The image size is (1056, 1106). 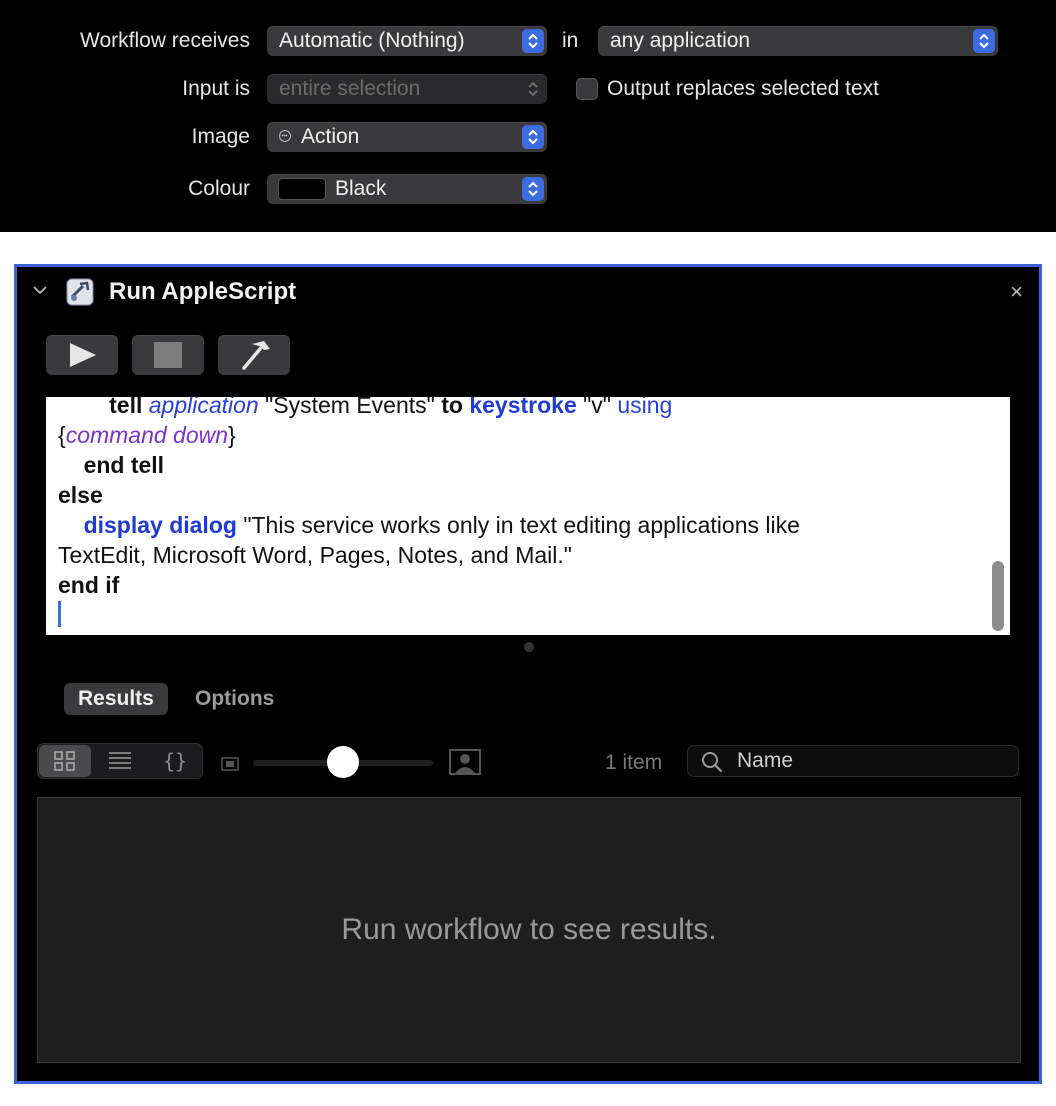 What do you see at coordinates (203, 291) in the screenshot?
I see `action-title: Run AppleScript` at bounding box center [203, 291].